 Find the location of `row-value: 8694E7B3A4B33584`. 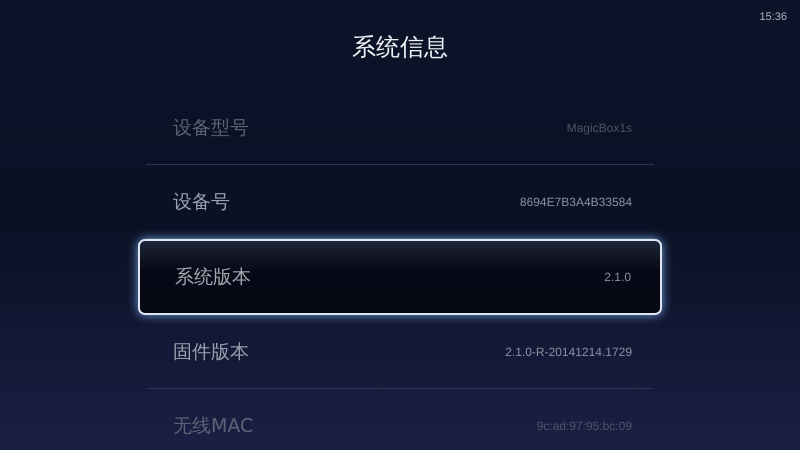

row-value: 8694E7B3A4B33584 is located at coordinates (576, 201).